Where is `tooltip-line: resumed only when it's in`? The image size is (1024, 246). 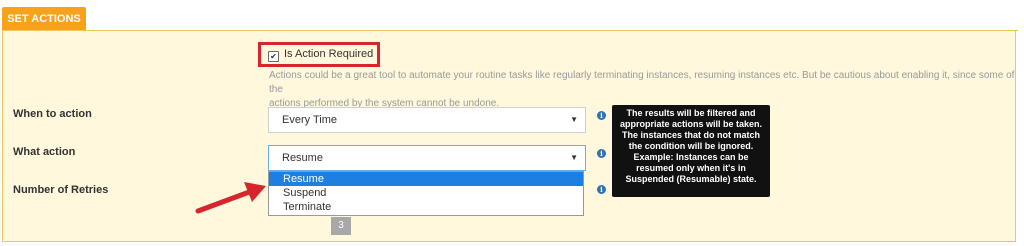
tooltip-line: resumed only when it's in is located at coordinates (691, 168).